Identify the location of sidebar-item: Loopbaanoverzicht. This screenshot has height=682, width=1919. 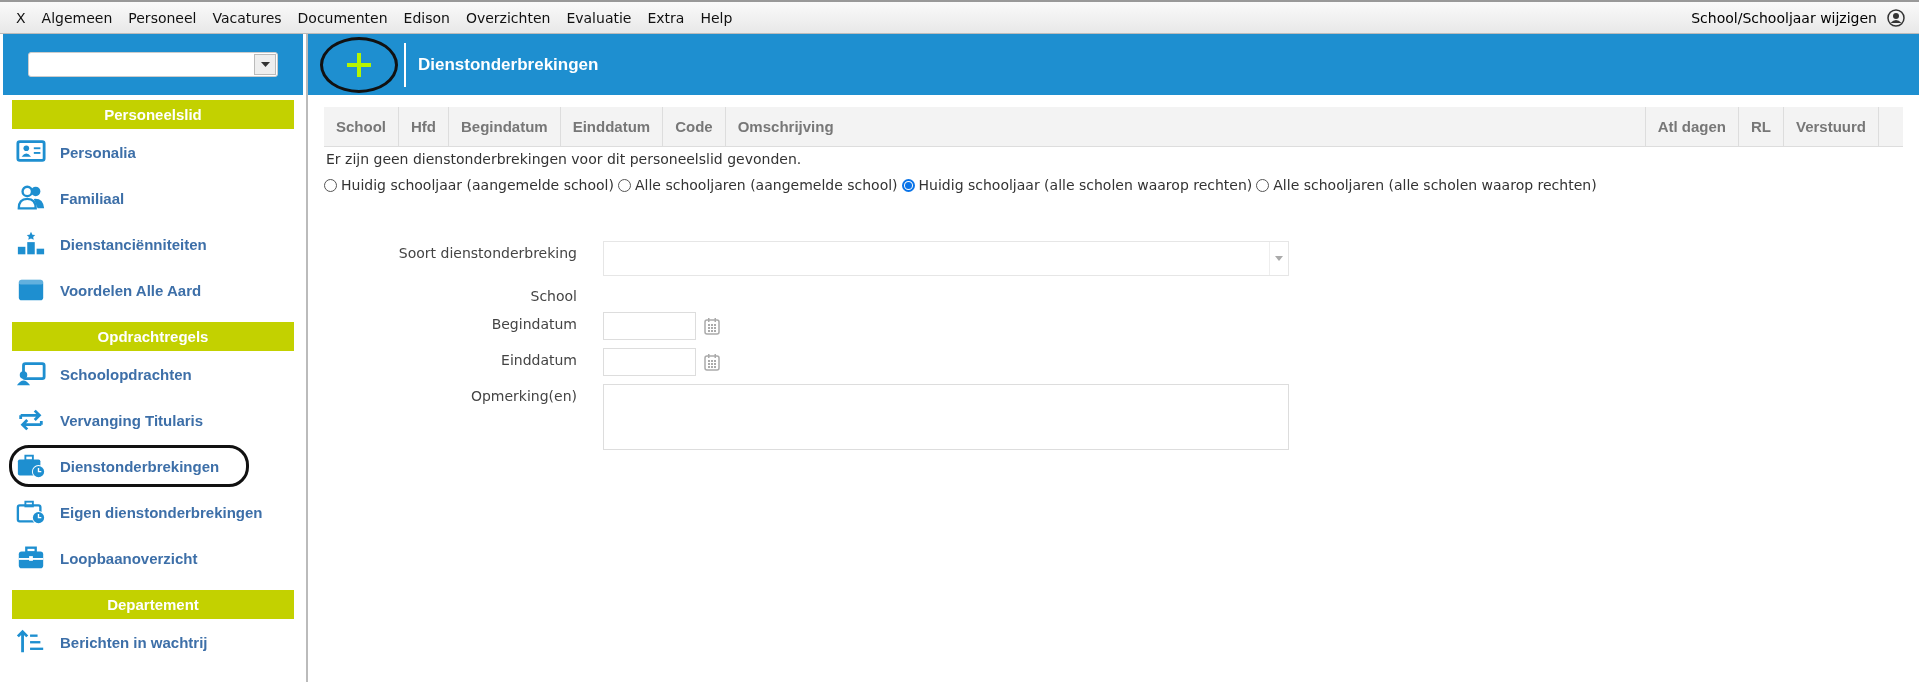
(153, 558).